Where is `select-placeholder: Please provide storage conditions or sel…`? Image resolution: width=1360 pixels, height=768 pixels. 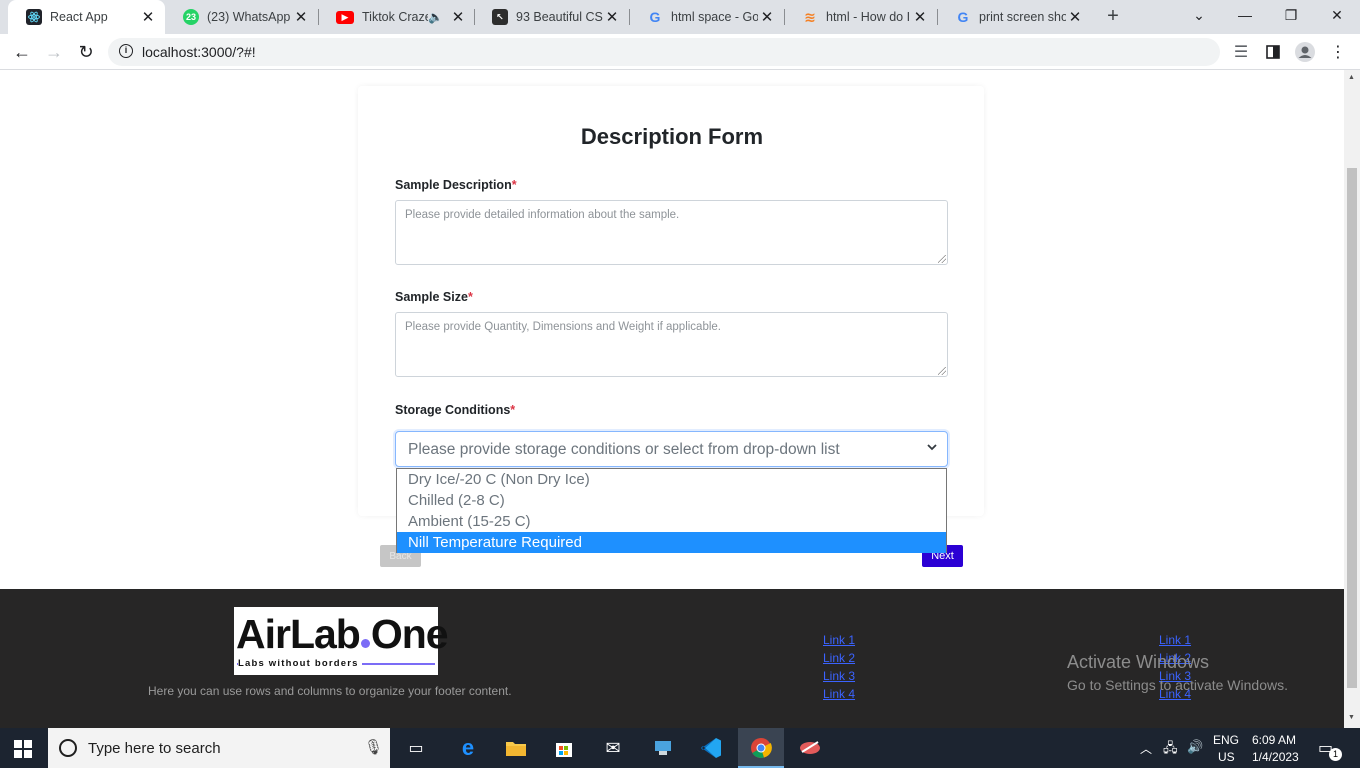 select-placeholder: Please provide storage conditions or sel… is located at coordinates (624, 449).